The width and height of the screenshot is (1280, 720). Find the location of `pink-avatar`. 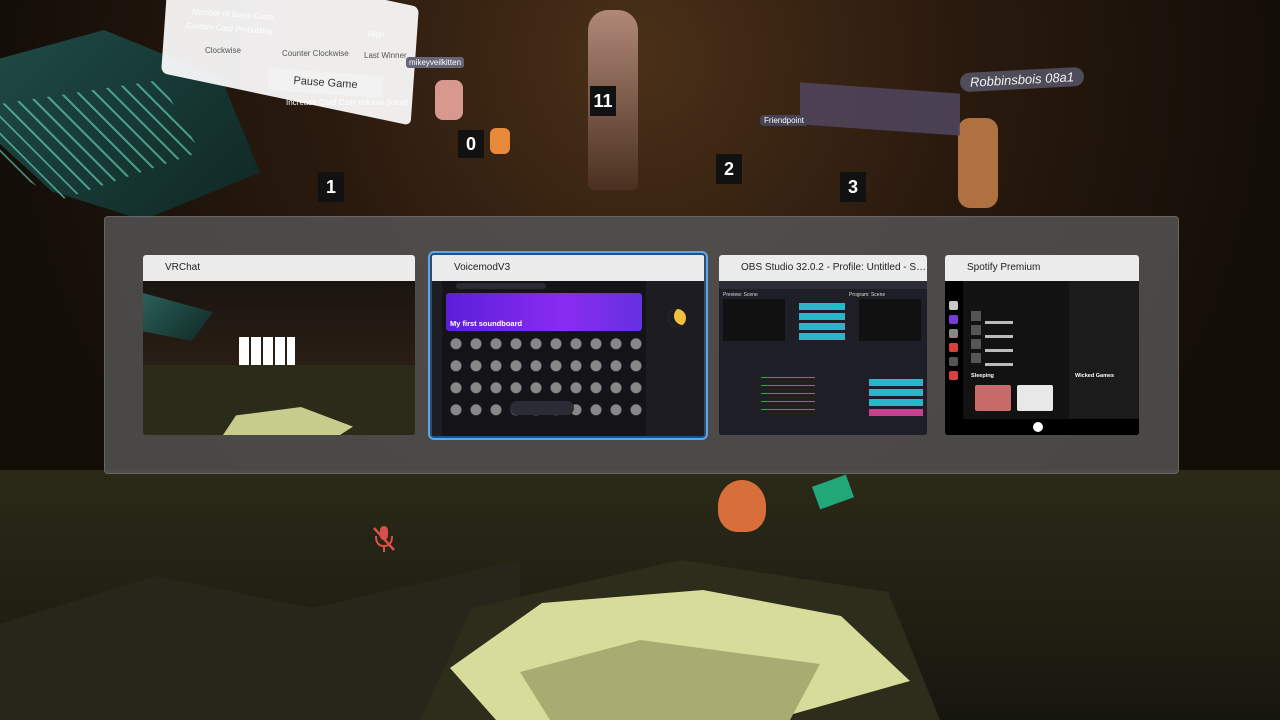

pink-avatar is located at coordinates (449, 100).